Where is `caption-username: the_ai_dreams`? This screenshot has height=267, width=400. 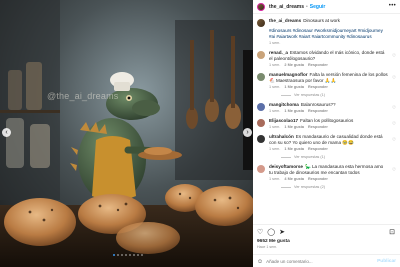 caption-username: the_ai_dreams is located at coordinates (285, 20).